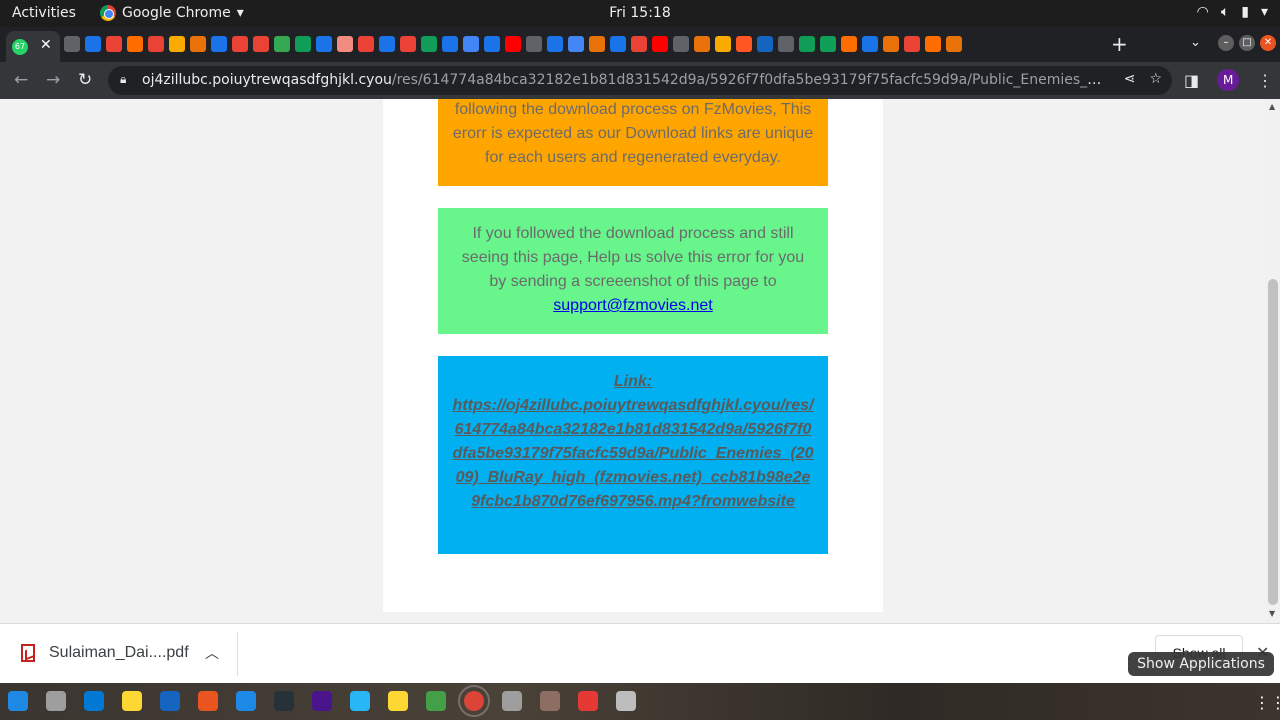  What do you see at coordinates (1195, 42) in the screenshot?
I see `tab-search-button: ⌄` at bounding box center [1195, 42].